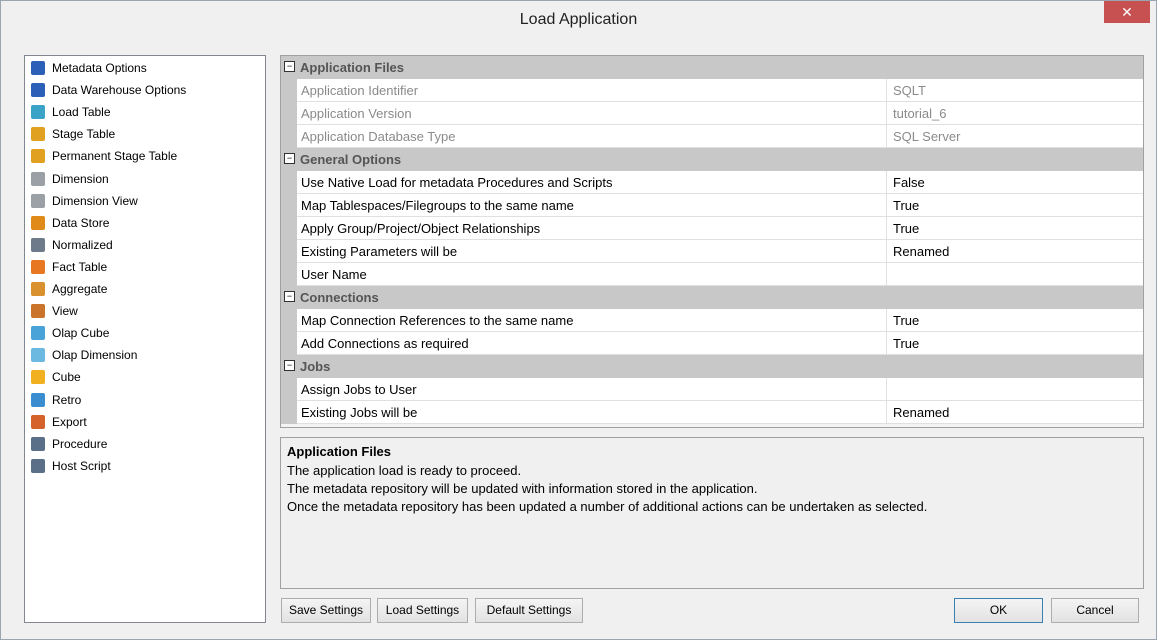  I want to click on tree-item-label: Olap Cube, so click(81, 333).